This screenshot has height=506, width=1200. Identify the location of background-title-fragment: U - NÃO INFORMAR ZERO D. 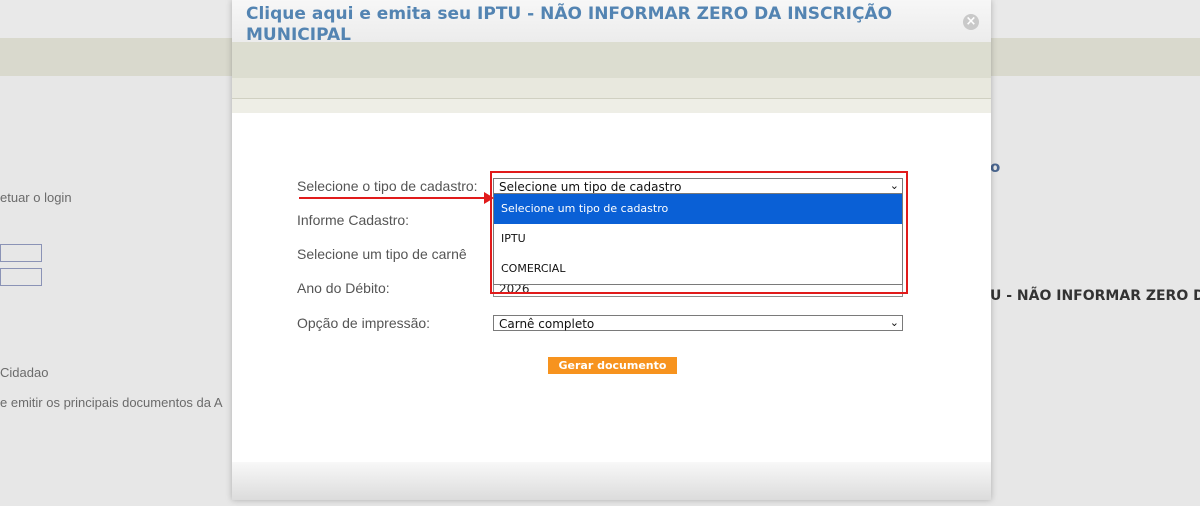
(1095, 296).